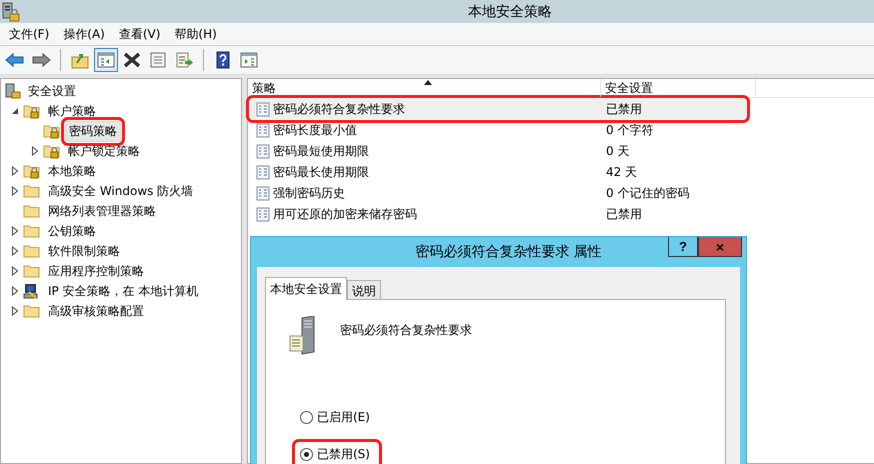 The image size is (874, 464). Describe the element at coordinates (510, 11) in the screenshot. I see `window-title: 本地安全策略` at that location.